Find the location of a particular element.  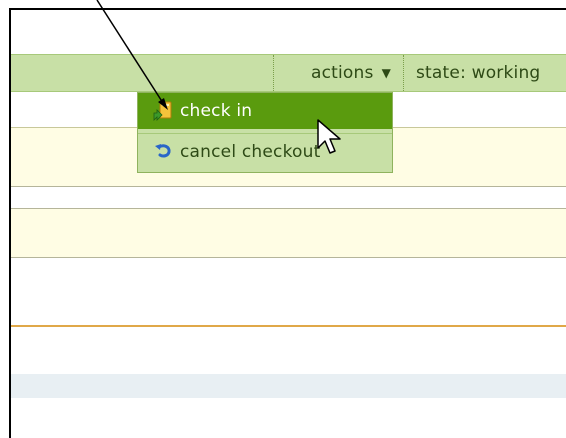

actions-dropdown-menu: check in cancel checkout is located at coordinates (265, 132).